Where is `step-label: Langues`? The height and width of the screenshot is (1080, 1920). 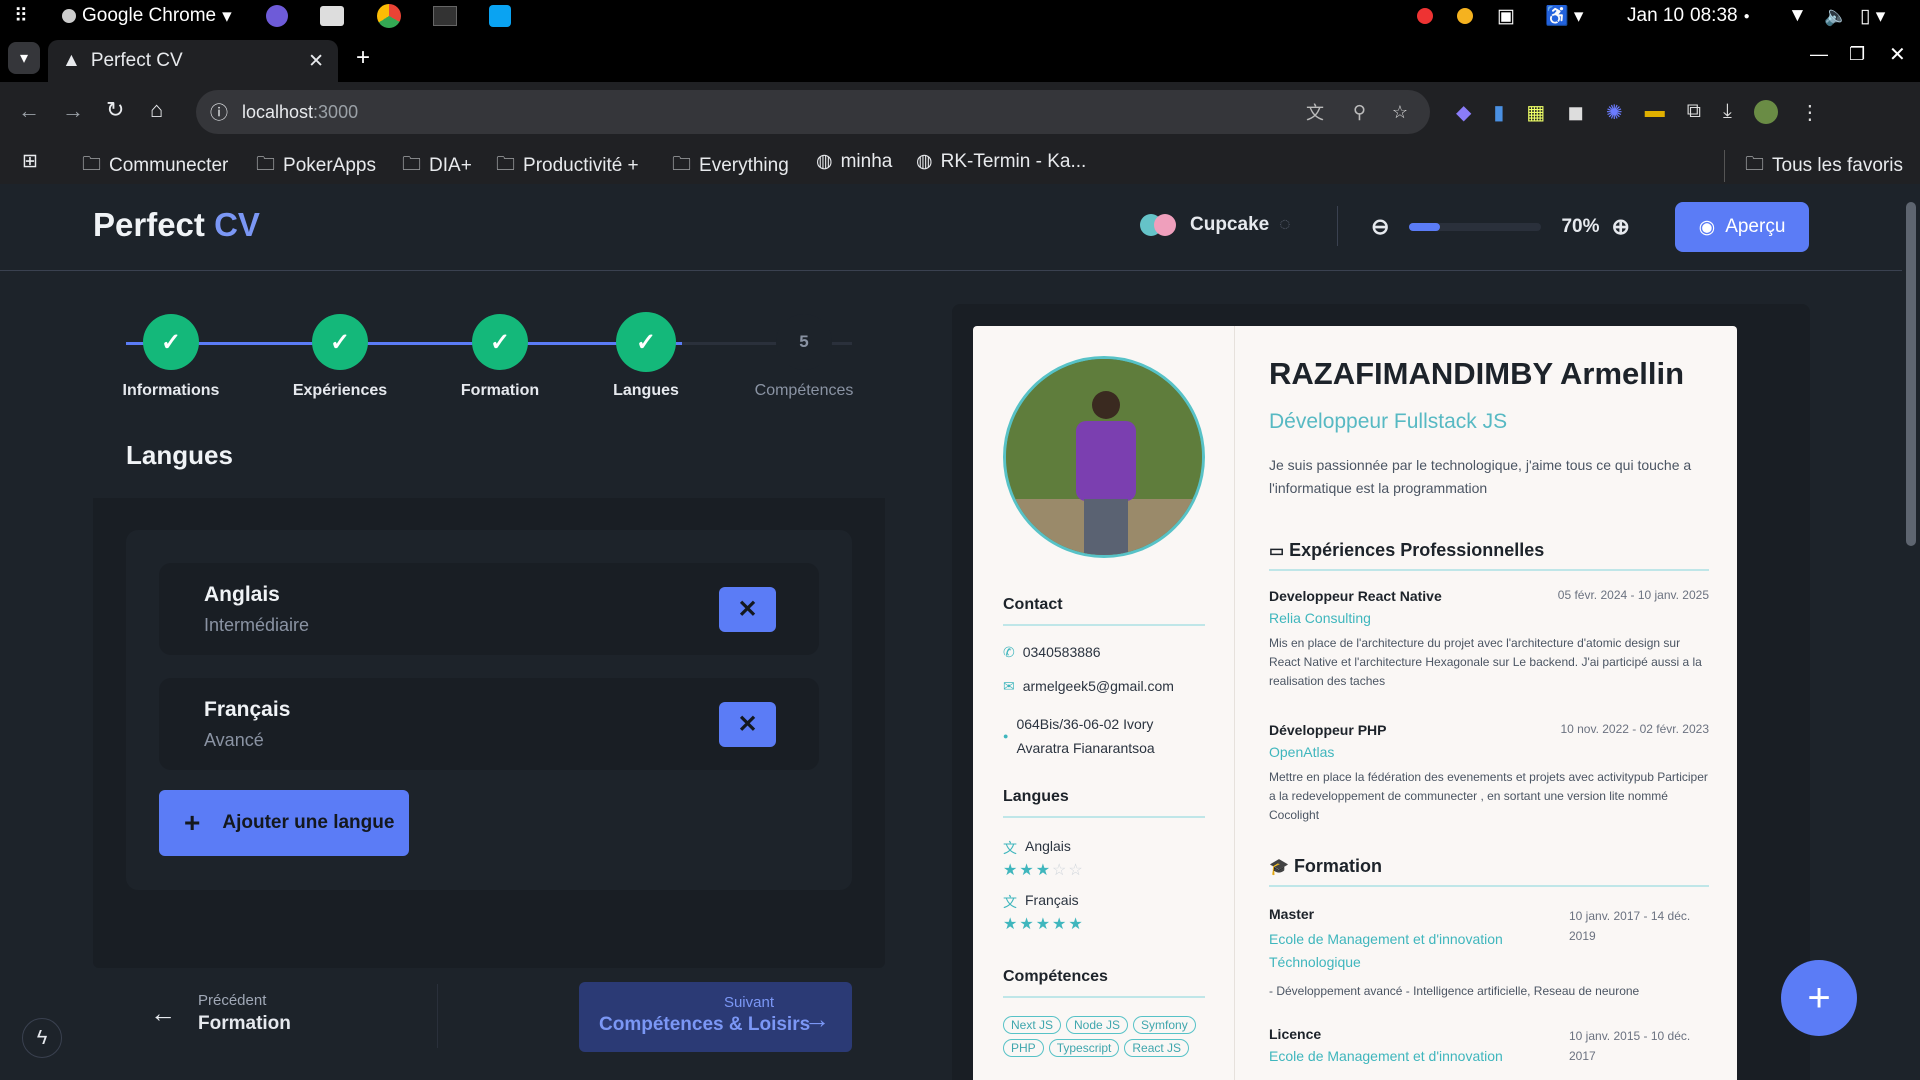
step-label: Langues is located at coordinates (646, 390).